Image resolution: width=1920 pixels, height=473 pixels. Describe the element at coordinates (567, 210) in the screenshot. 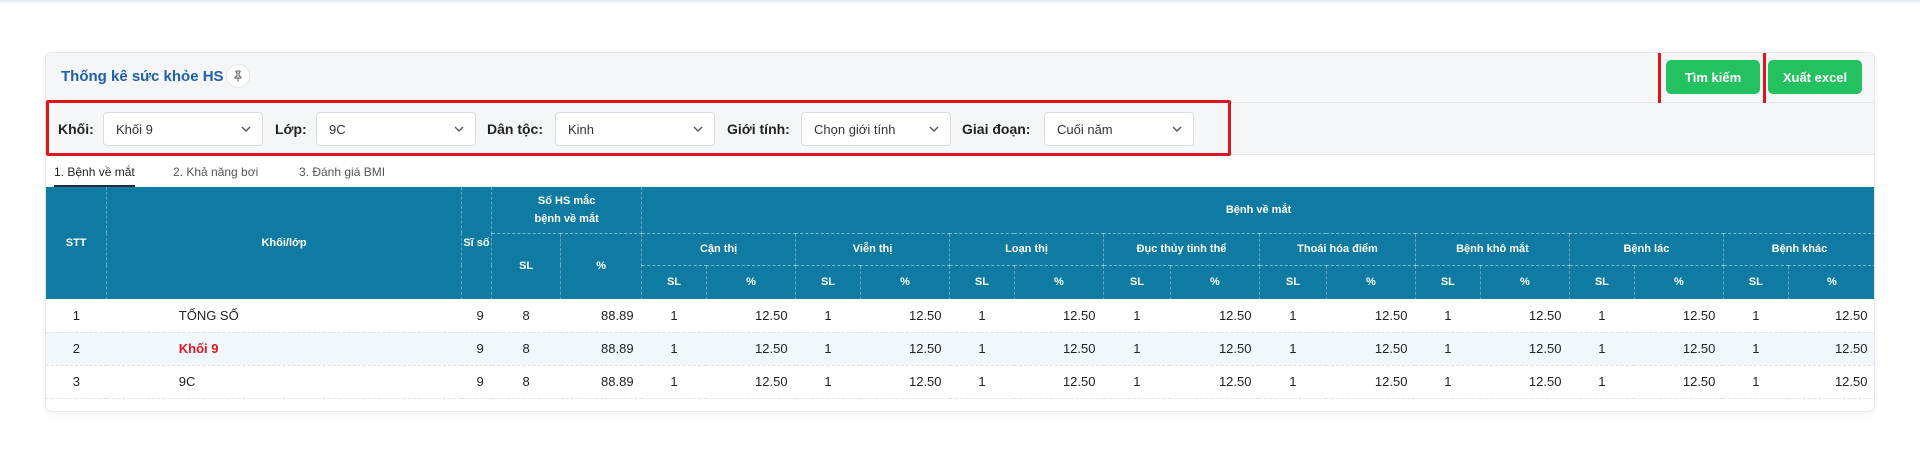

I see `col-header-so-hs-mac: Số HS mắc bệnh về mắt` at that location.